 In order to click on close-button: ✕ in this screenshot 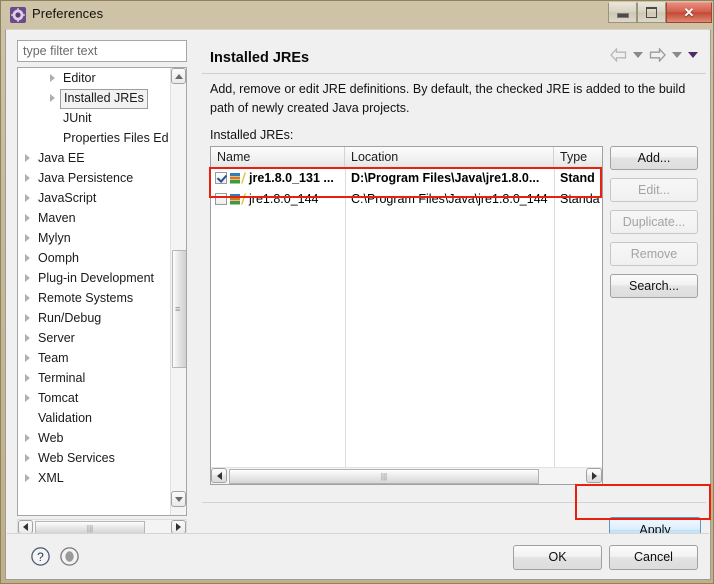, I will do `click(689, 12)`.